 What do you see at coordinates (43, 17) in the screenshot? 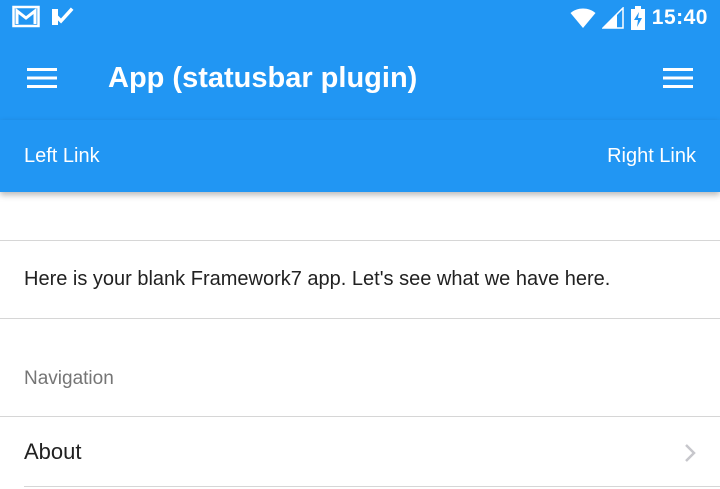
I see `status-bar-left-icons` at bounding box center [43, 17].